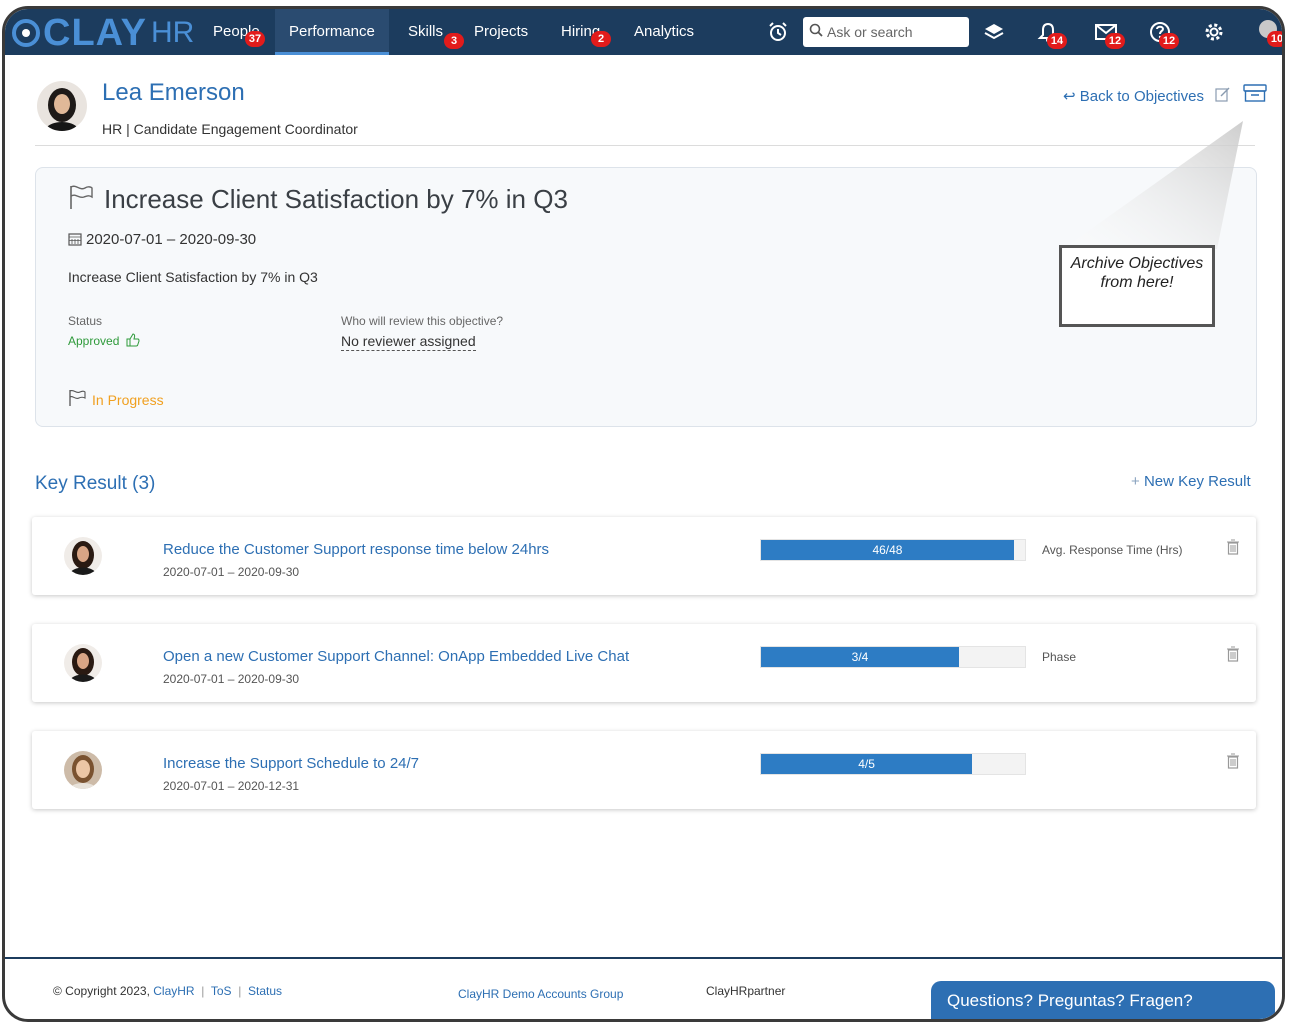 The image size is (1295, 1028). Describe the element at coordinates (866, 764) in the screenshot. I see `progress-label: 4/5` at that location.